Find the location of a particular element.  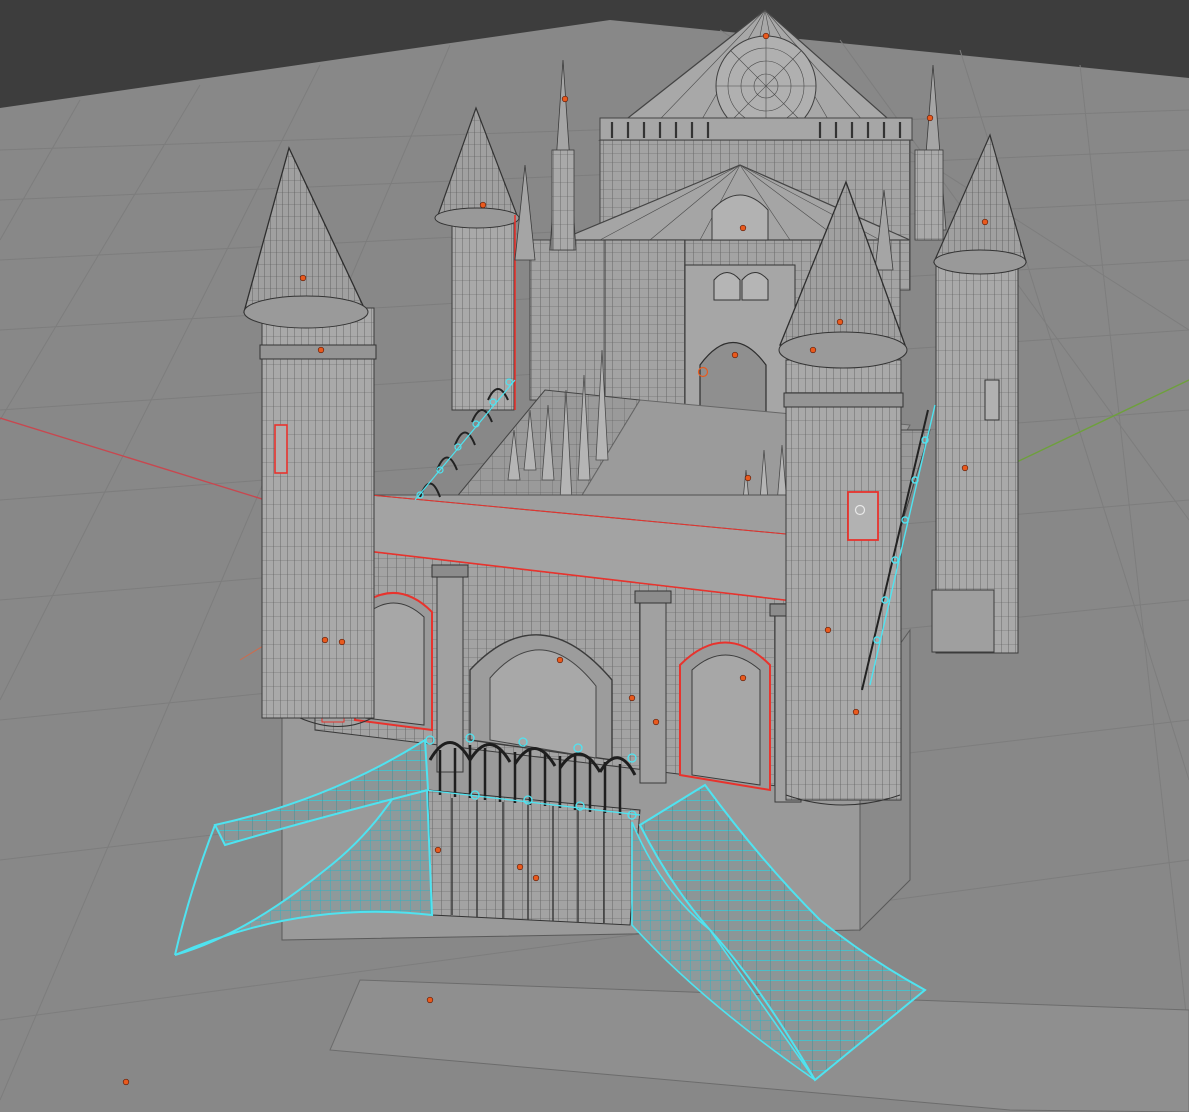

rear-balustrade is located at coordinates (756, 129).